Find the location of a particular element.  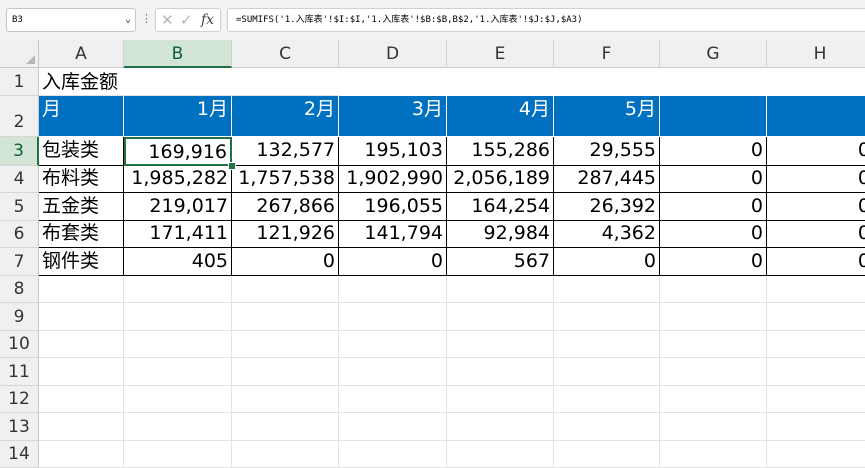

row-header-8: 8 is located at coordinates (19, 289).